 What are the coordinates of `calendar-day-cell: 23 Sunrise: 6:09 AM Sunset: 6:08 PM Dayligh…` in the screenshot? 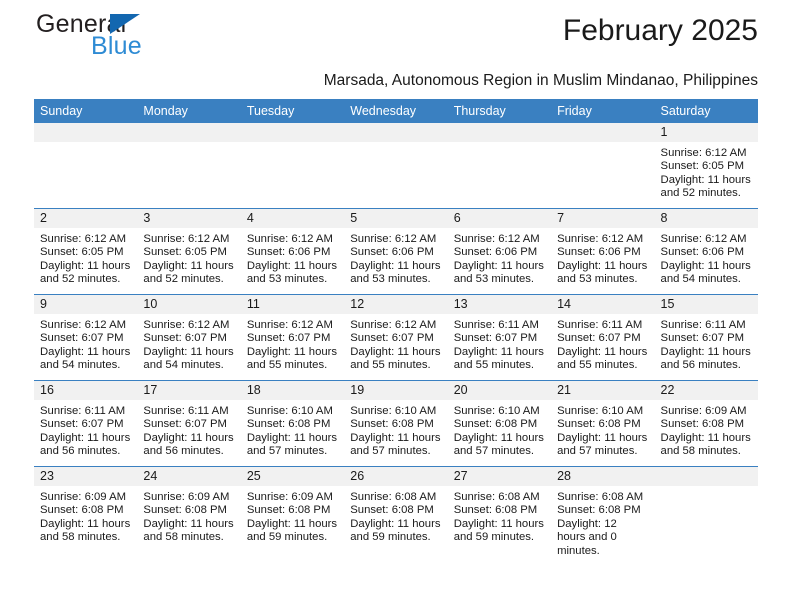 It's located at (86, 512).